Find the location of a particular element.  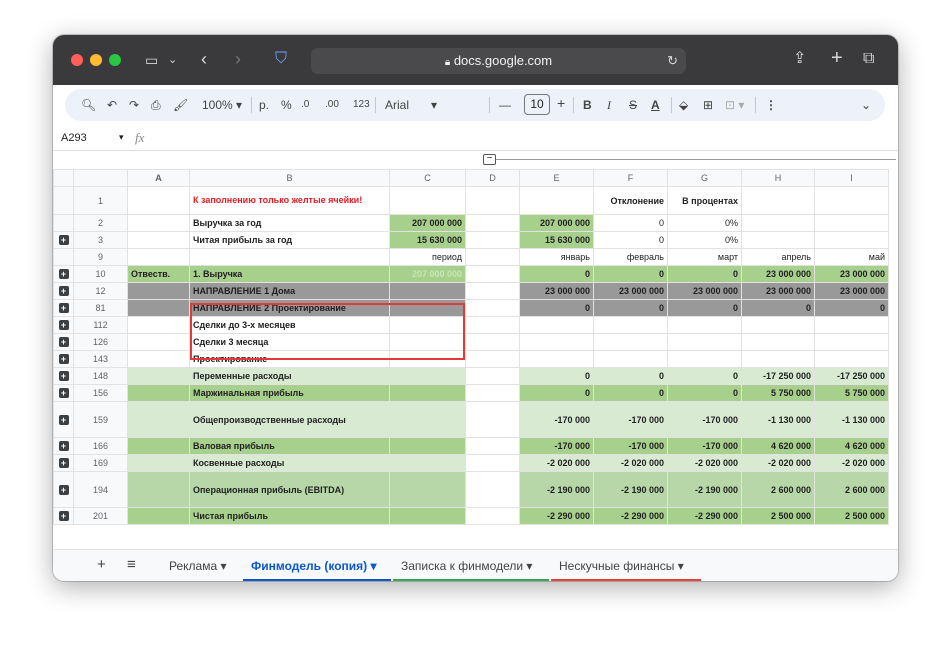

cell-g-9: март is located at coordinates (704, 257).